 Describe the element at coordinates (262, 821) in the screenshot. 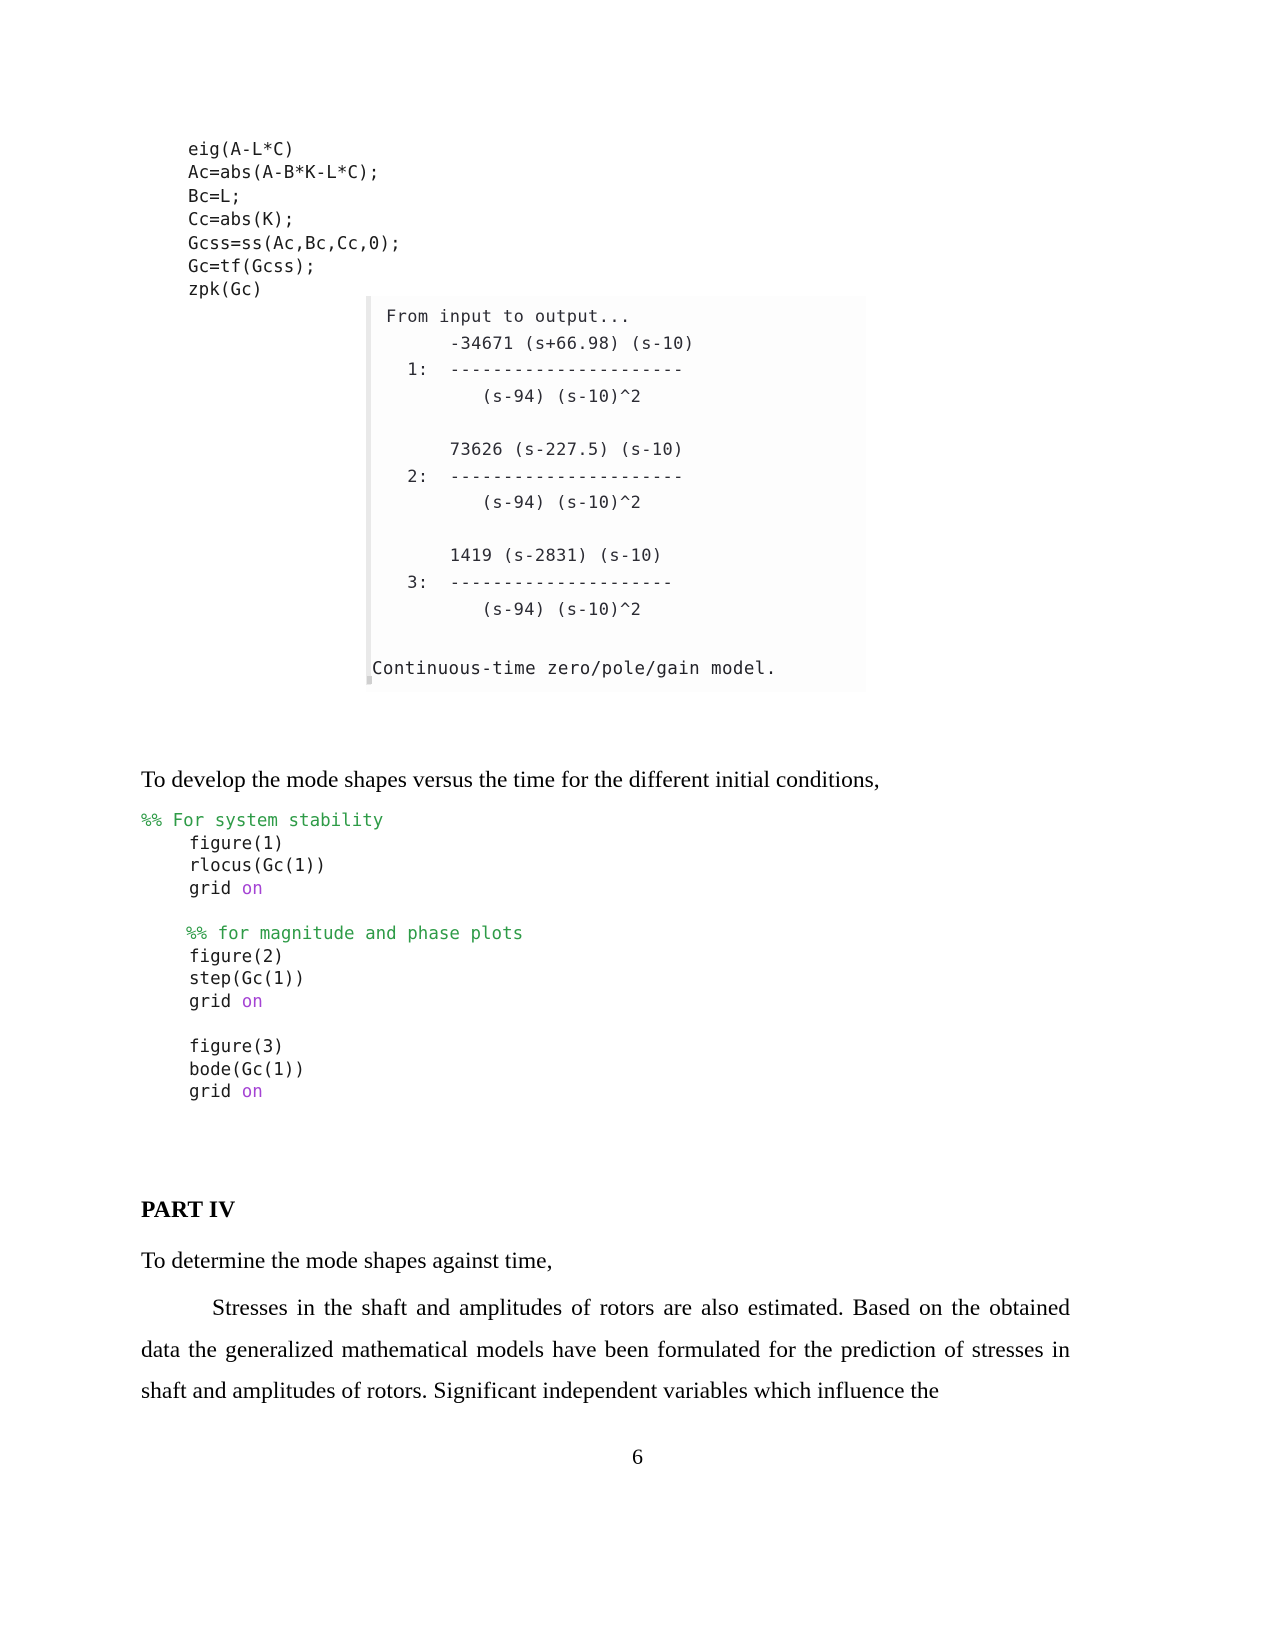

I see `code-comment: %% For system stability` at that location.